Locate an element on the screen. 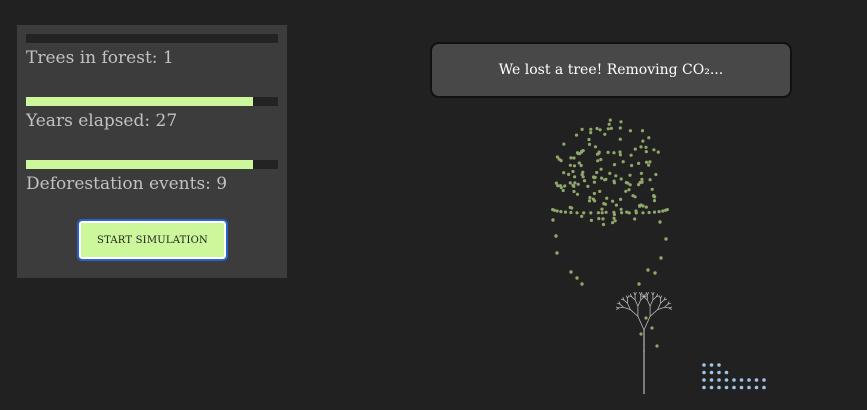  leaf-particles is located at coordinates (610, 202).